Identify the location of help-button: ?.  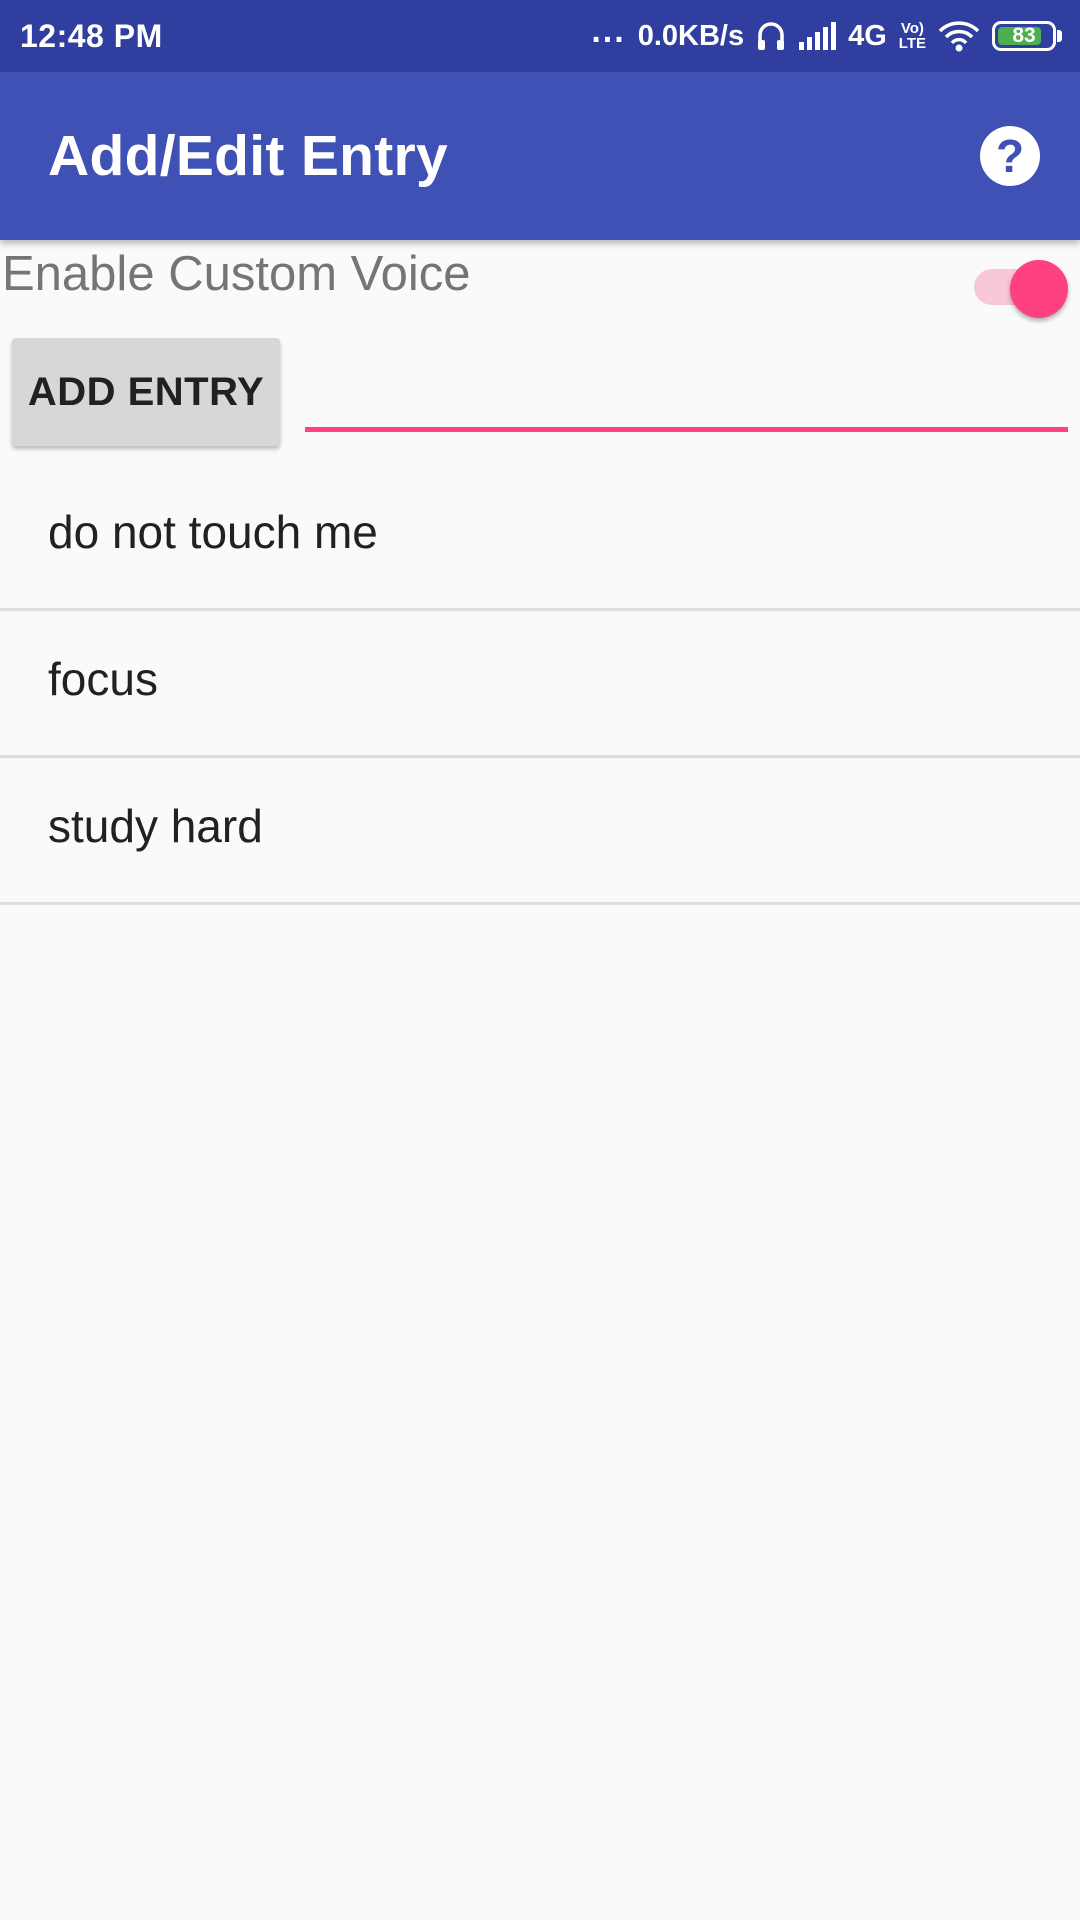
(1010, 156).